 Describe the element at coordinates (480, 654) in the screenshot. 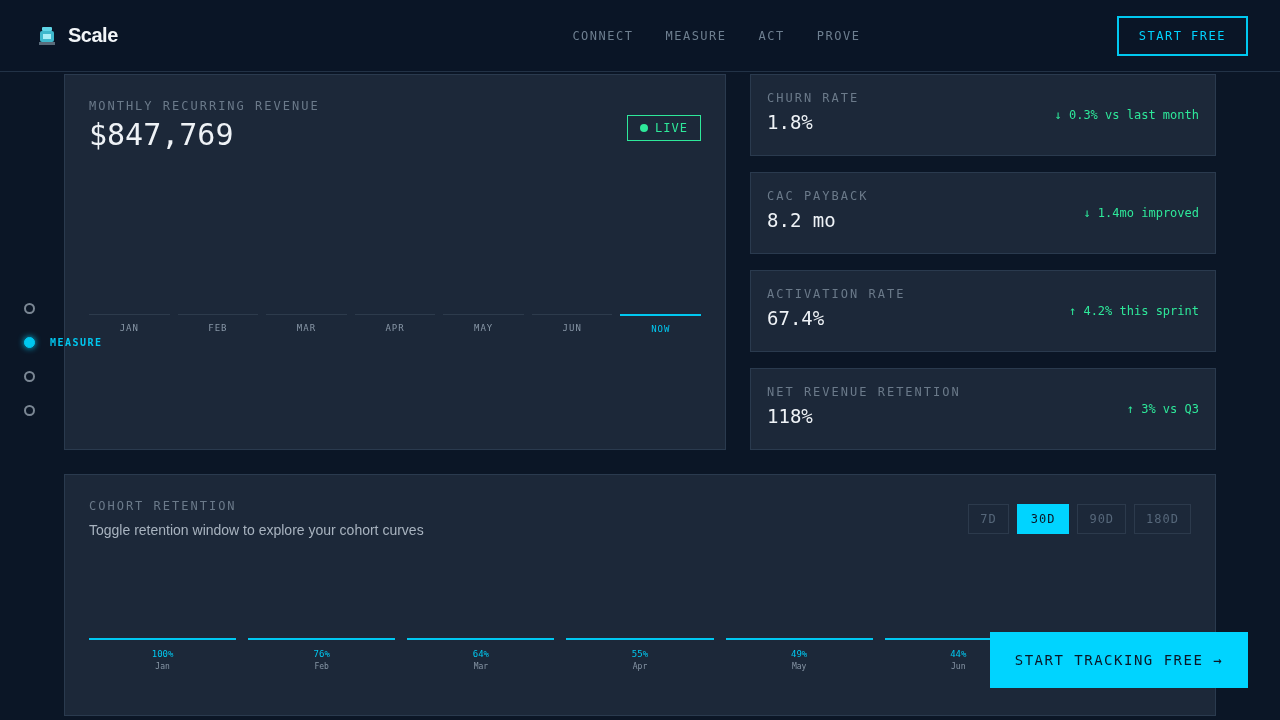

I see `retention-value: 64%` at that location.